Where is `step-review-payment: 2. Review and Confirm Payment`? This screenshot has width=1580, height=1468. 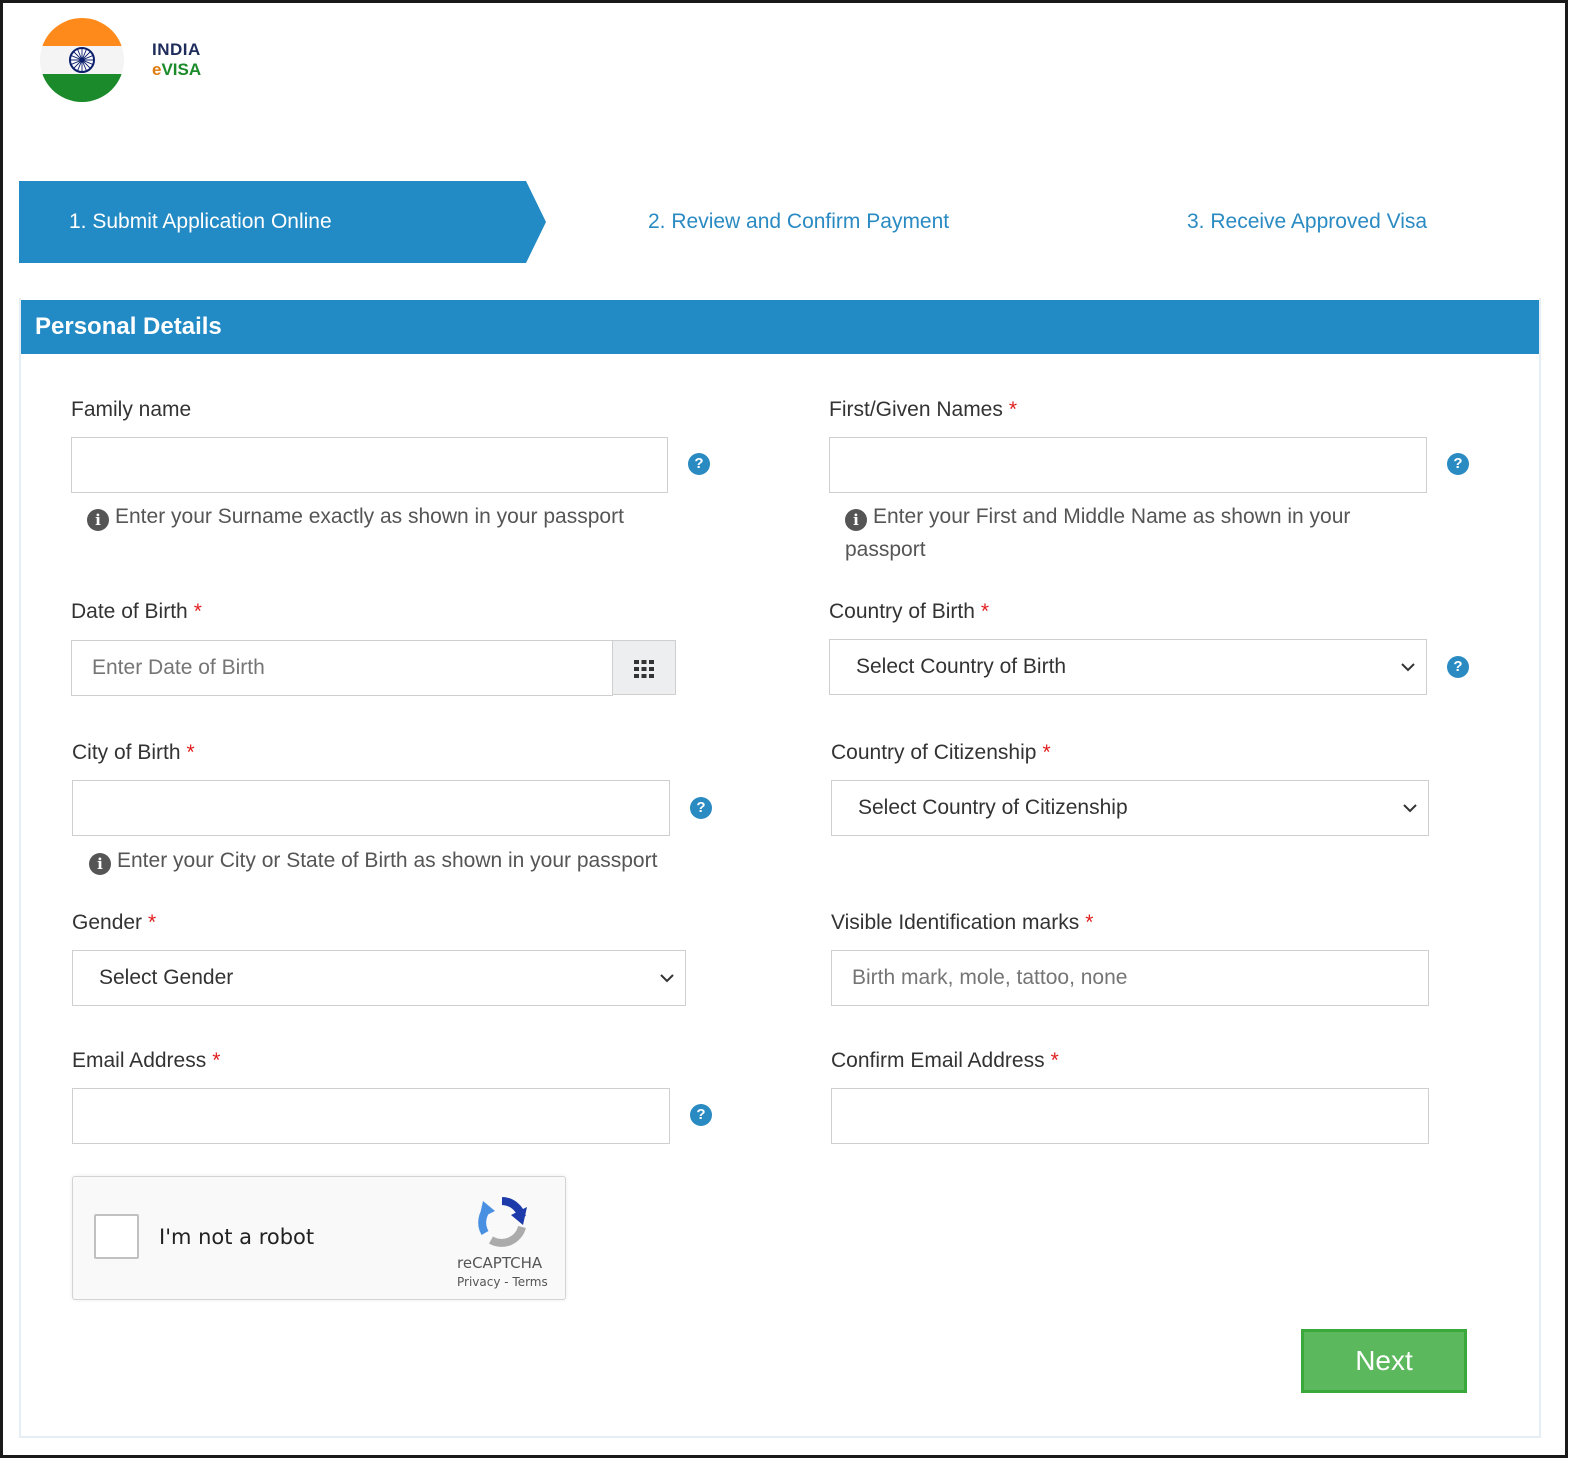 step-review-payment: 2. Review and Confirm Payment is located at coordinates (799, 221).